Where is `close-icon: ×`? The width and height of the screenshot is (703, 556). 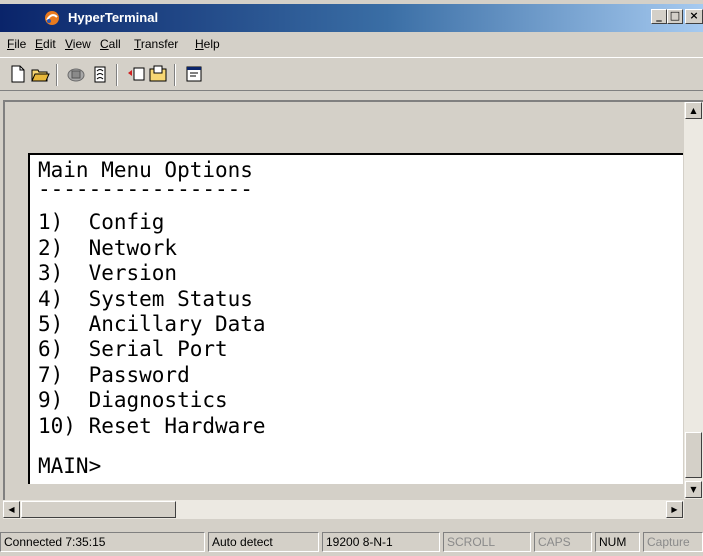
close-icon: × is located at coordinates (694, 15).